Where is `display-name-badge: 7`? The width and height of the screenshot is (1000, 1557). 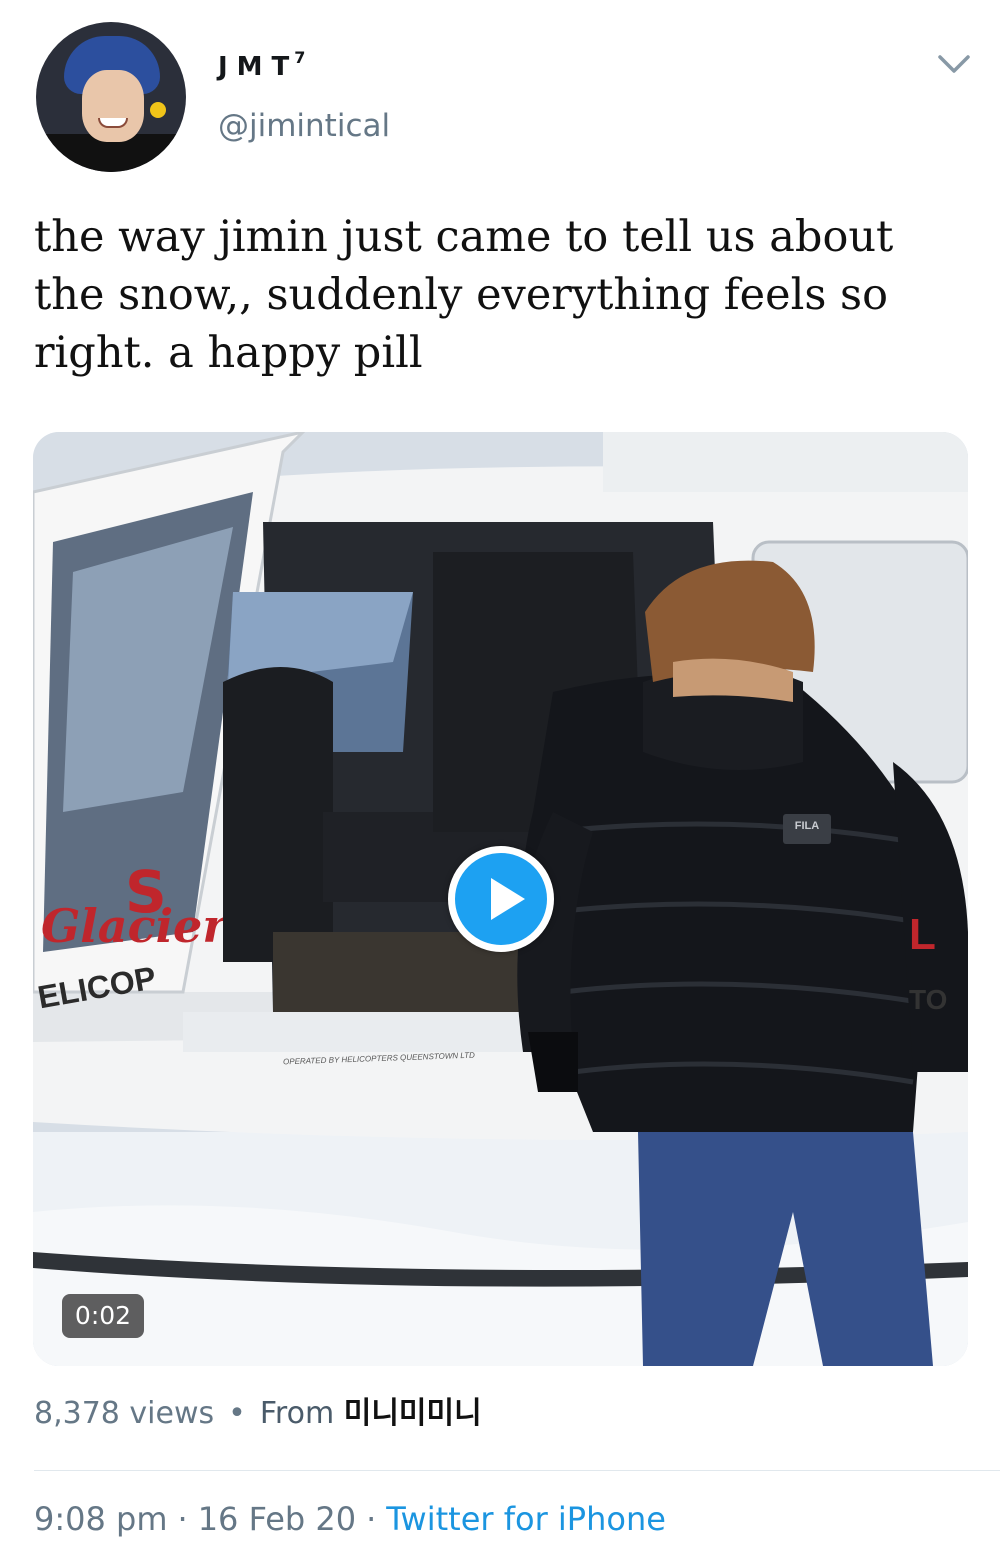 display-name-badge: 7 is located at coordinates (300, 57).